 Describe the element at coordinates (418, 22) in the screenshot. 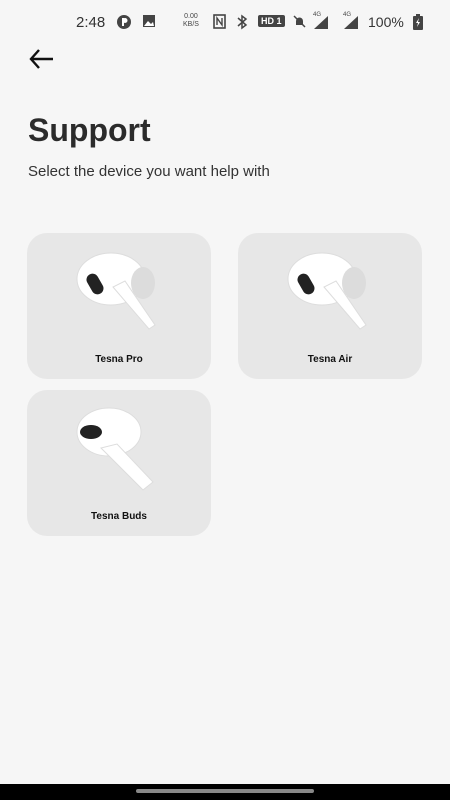

I see `battery-charging-icon` at that location.